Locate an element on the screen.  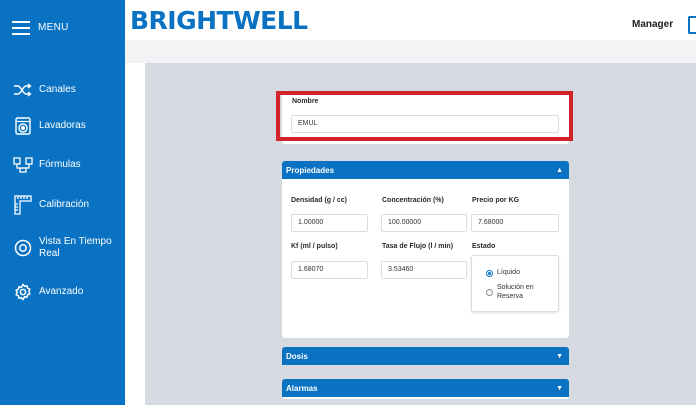
radio-unselected-icon is located at coordinates (489, 292).